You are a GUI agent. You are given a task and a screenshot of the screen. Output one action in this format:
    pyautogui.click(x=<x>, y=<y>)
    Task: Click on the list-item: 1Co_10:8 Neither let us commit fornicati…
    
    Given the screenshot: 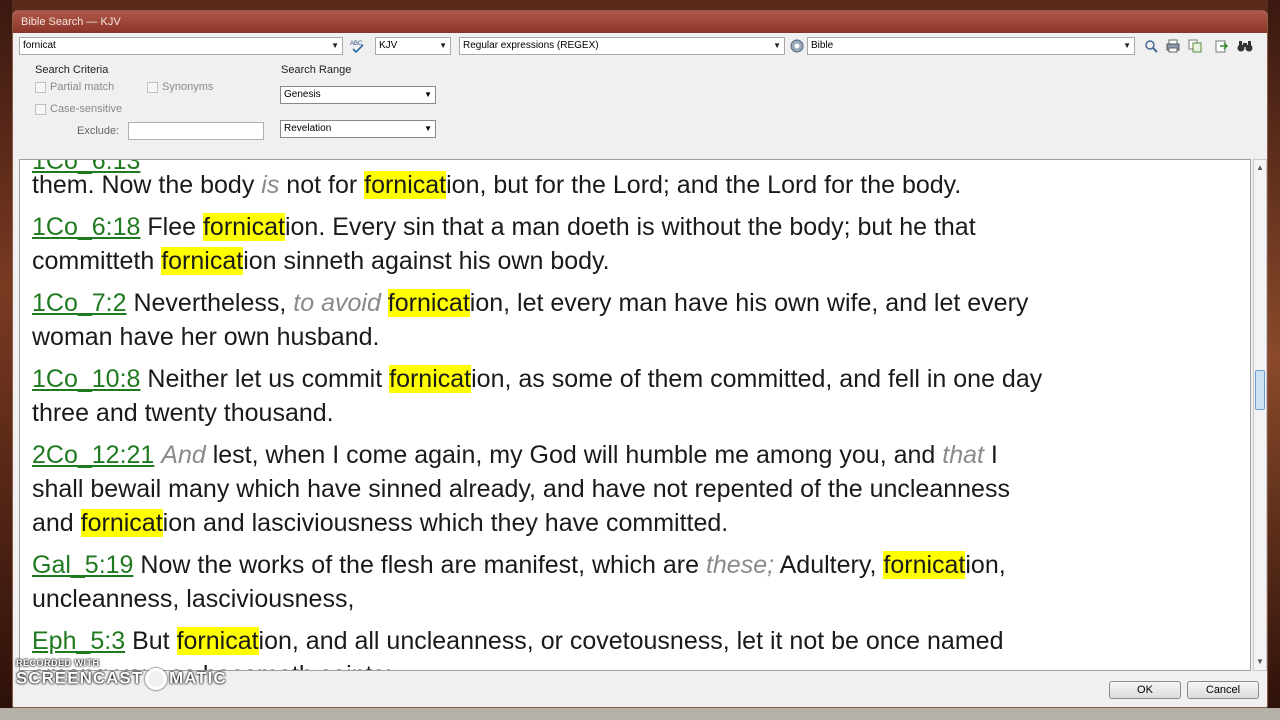 What is the action you would take?
    pyautogui.click(x=638, y=379)
    